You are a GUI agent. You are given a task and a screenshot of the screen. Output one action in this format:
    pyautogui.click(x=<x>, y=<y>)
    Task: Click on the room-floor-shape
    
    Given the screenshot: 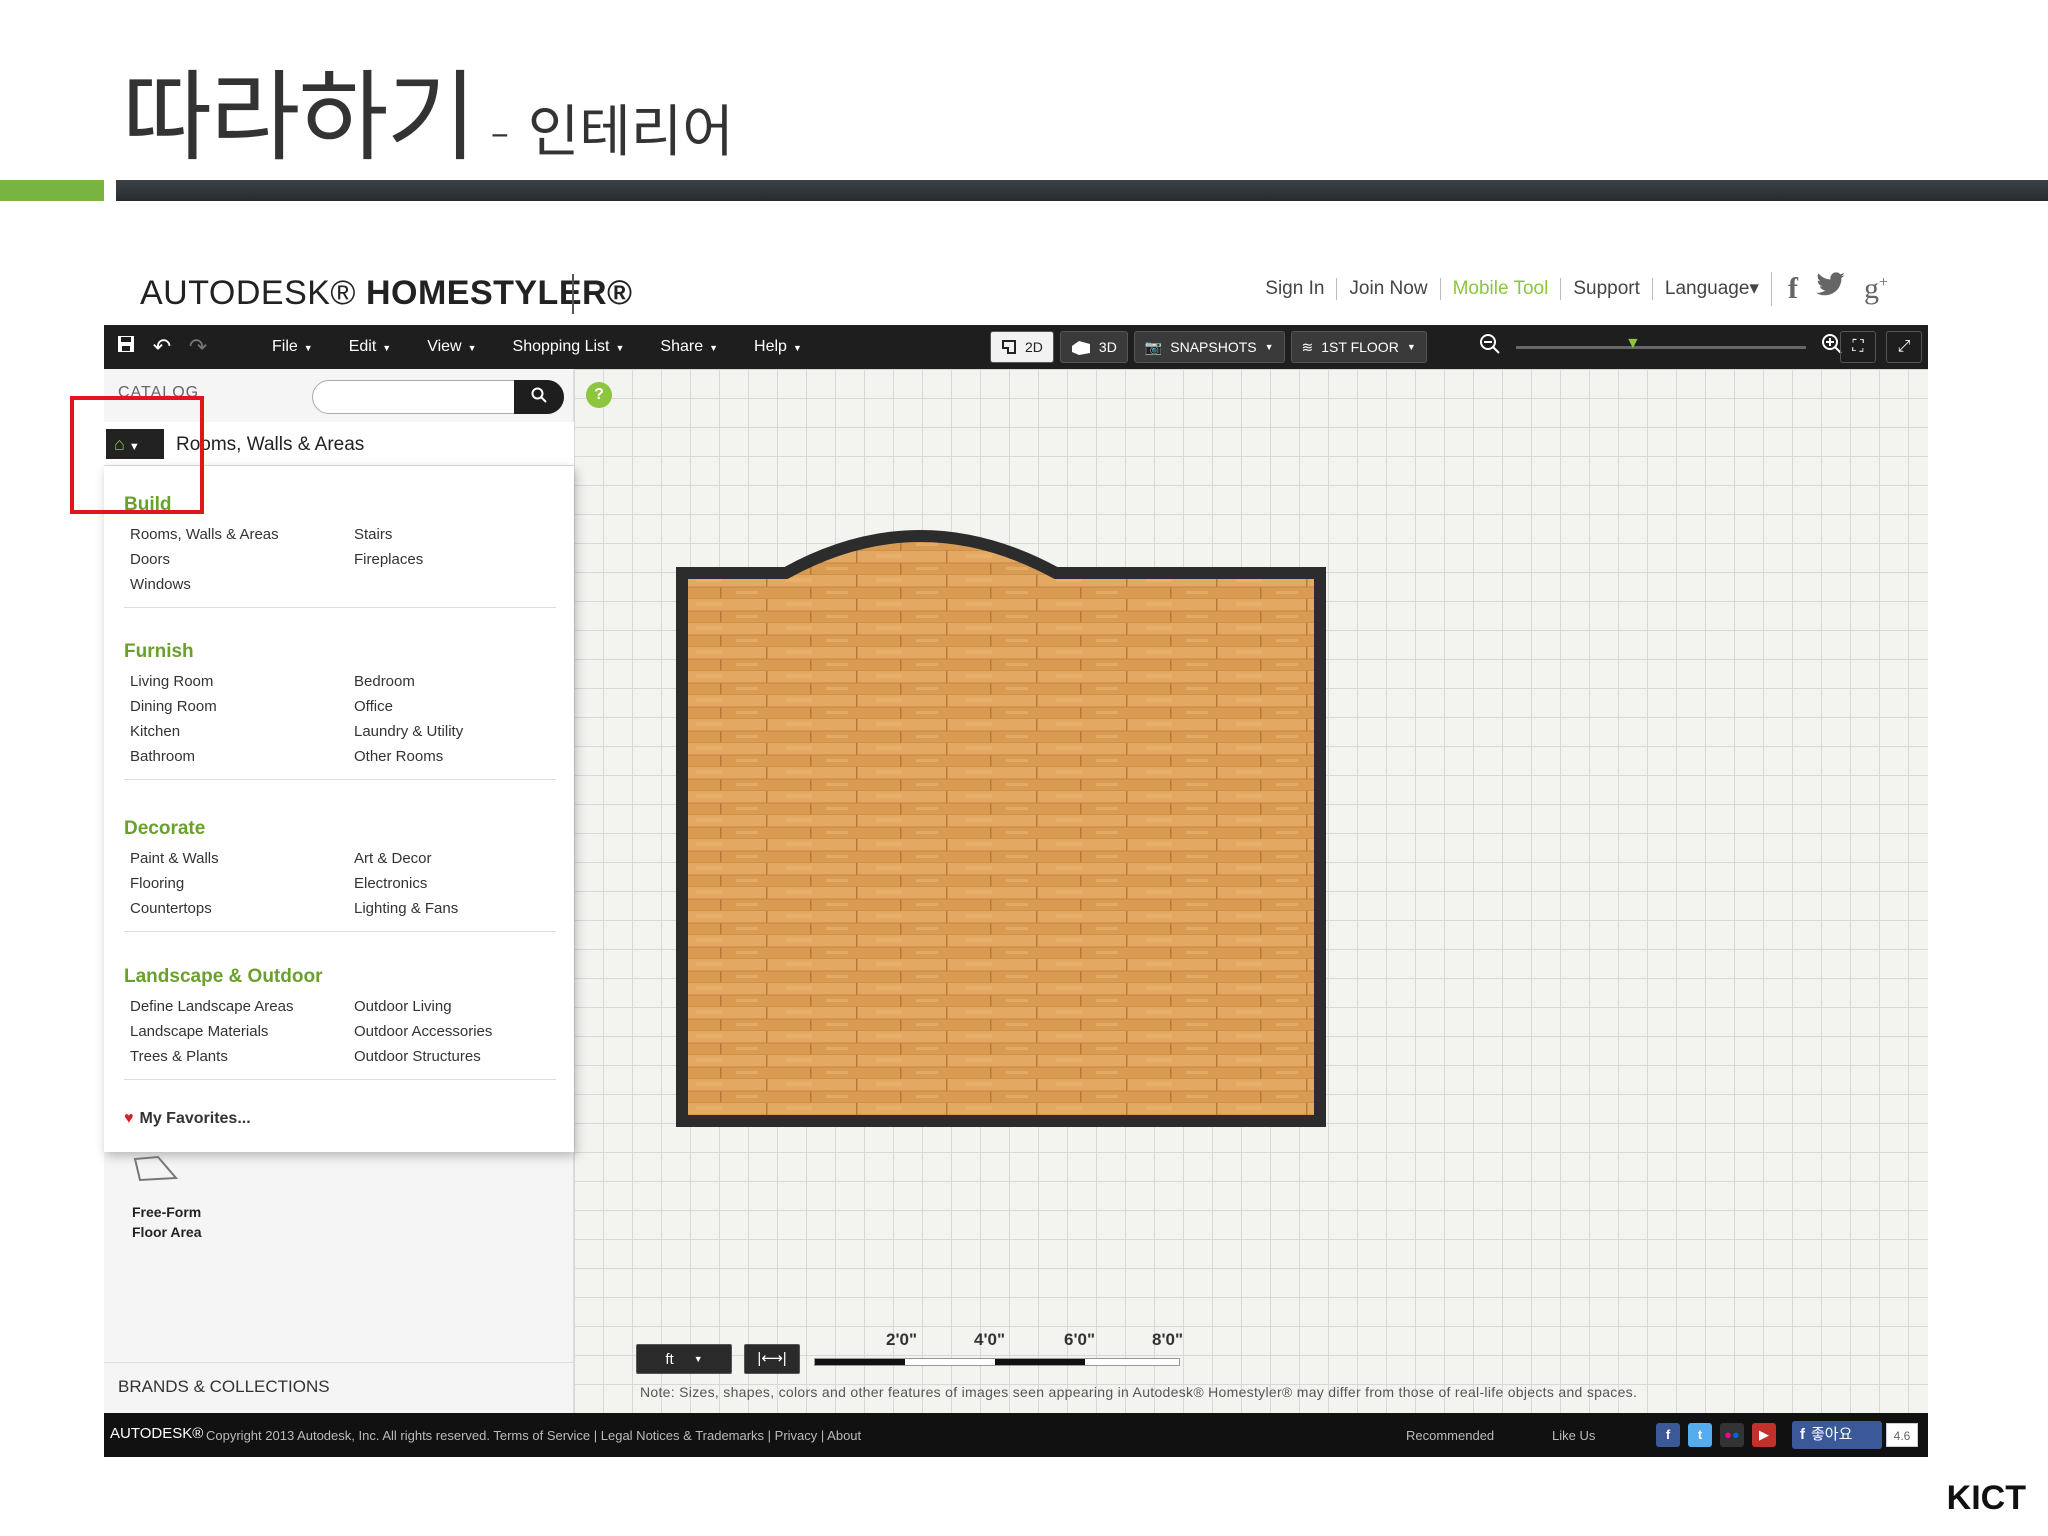 What is the action you would take?
    pyautogui.click(x=1001, y=827)
    